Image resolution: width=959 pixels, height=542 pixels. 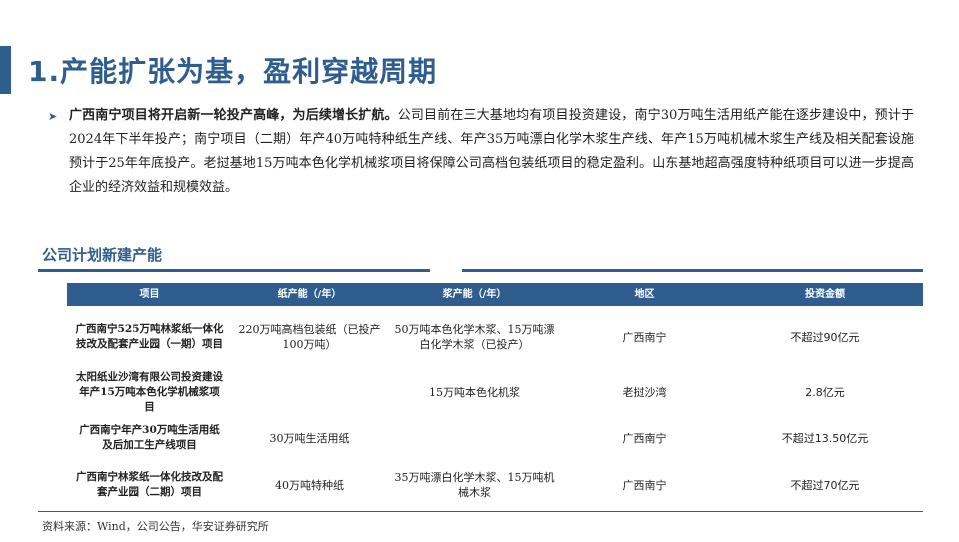 I want to click on table-title-rule, so click(x=480, y=270).